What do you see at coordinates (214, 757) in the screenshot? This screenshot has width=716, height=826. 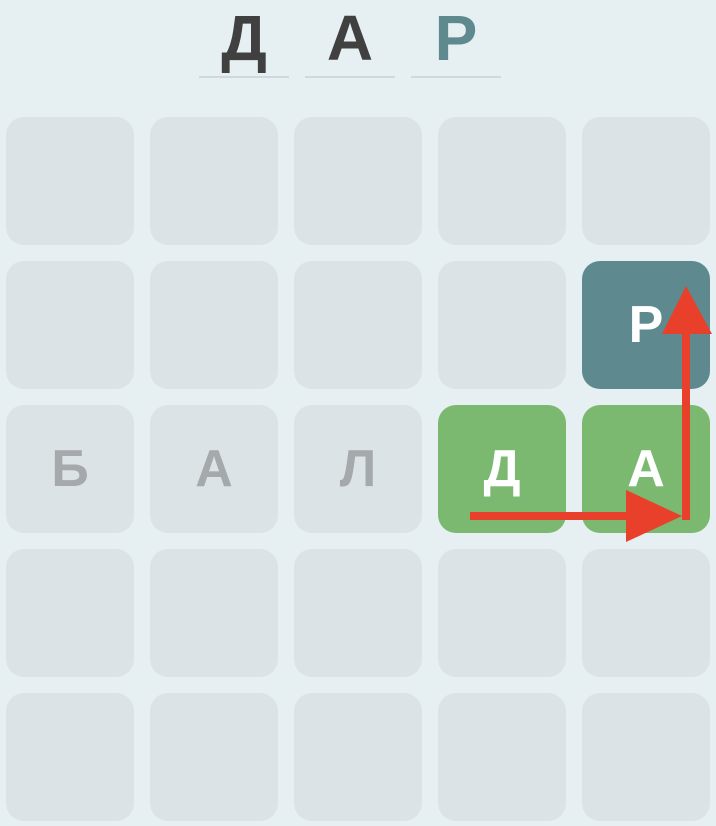 I see `board-tile-r5-c2` at bounding box center [214, 757].